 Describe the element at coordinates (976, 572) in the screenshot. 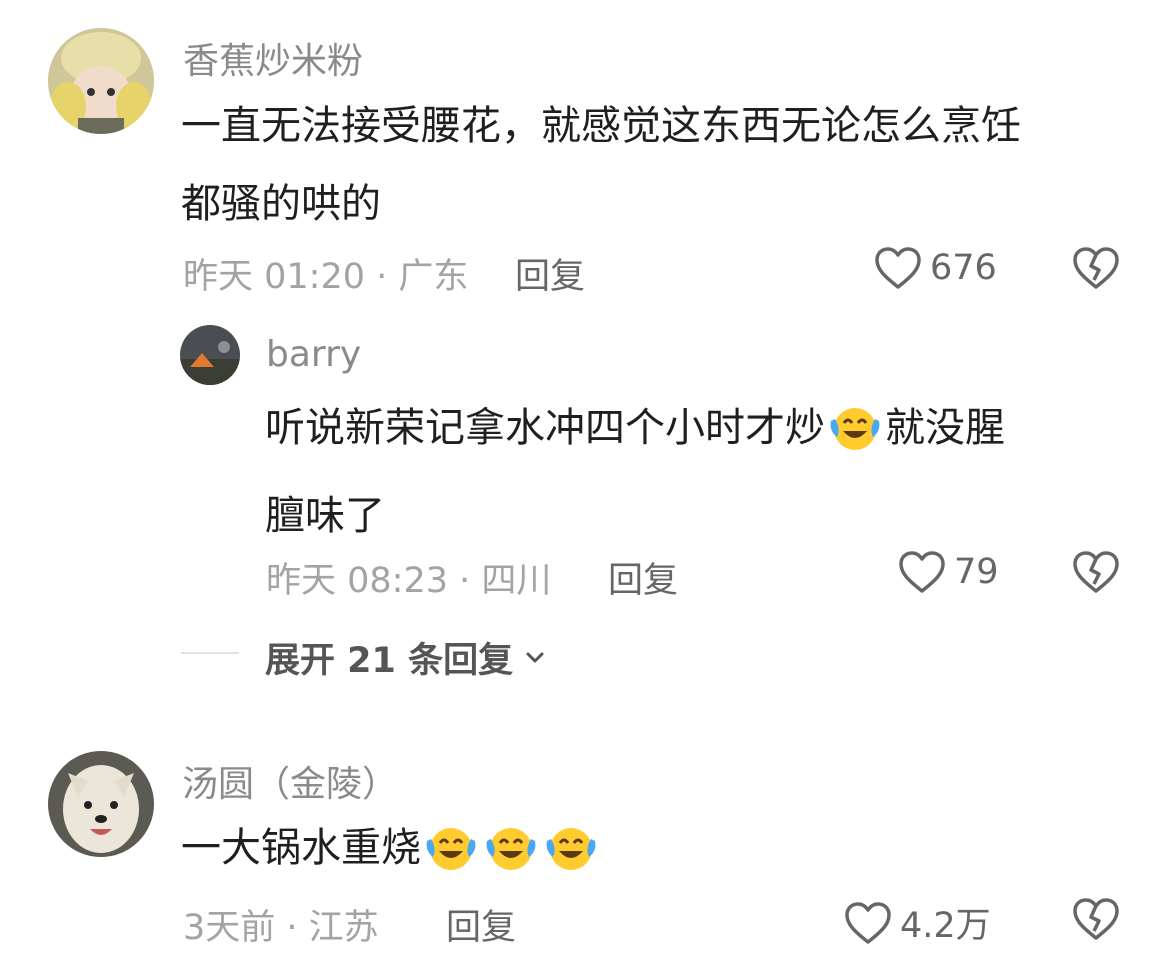

I see `reply-like-count: 79` at that location.